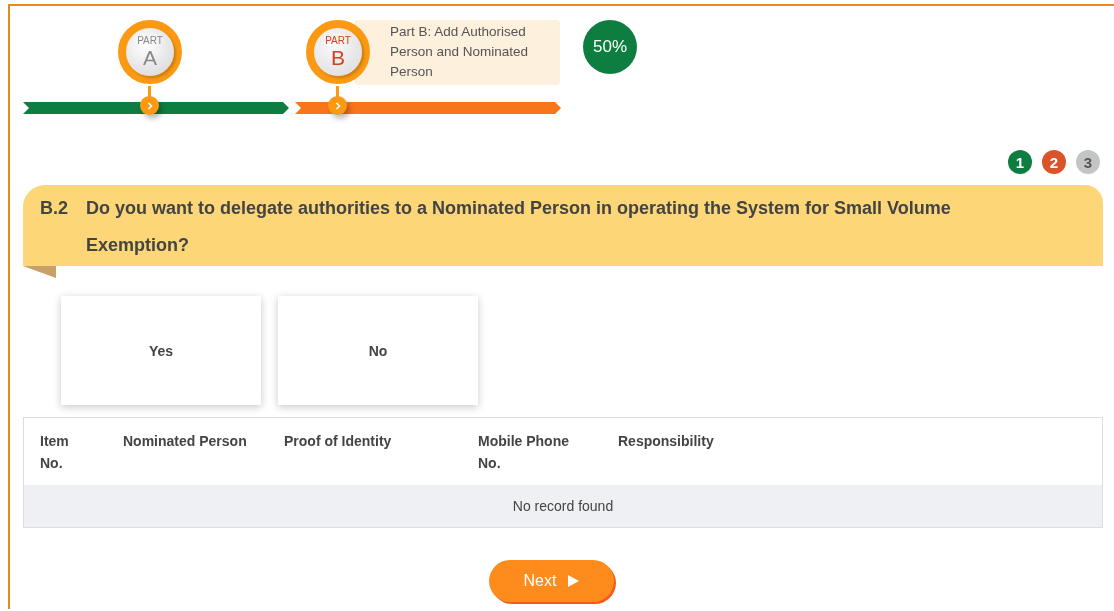 Image resolution: width=1114 pixels, height=611 pixels. I want to click on column-header: Responsibility, so click(666, 441).